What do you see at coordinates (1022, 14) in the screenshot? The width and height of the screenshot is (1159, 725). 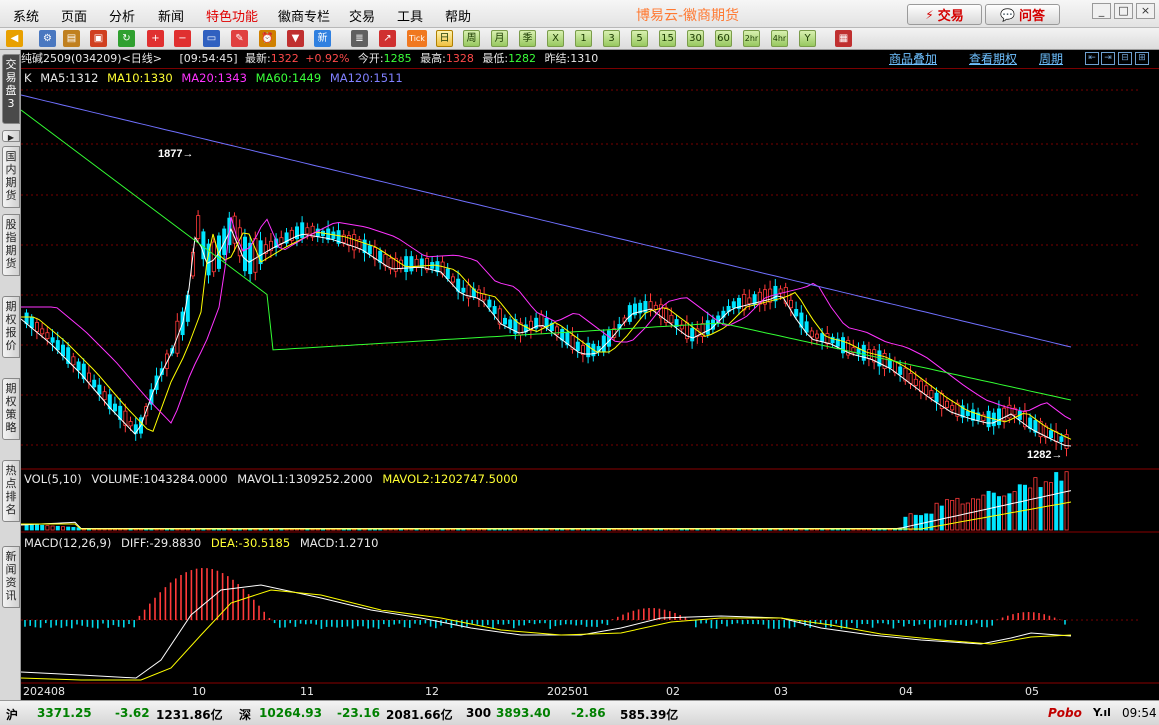 I see `ask-button: 💬 问答` at bounding box center [1022, 14].